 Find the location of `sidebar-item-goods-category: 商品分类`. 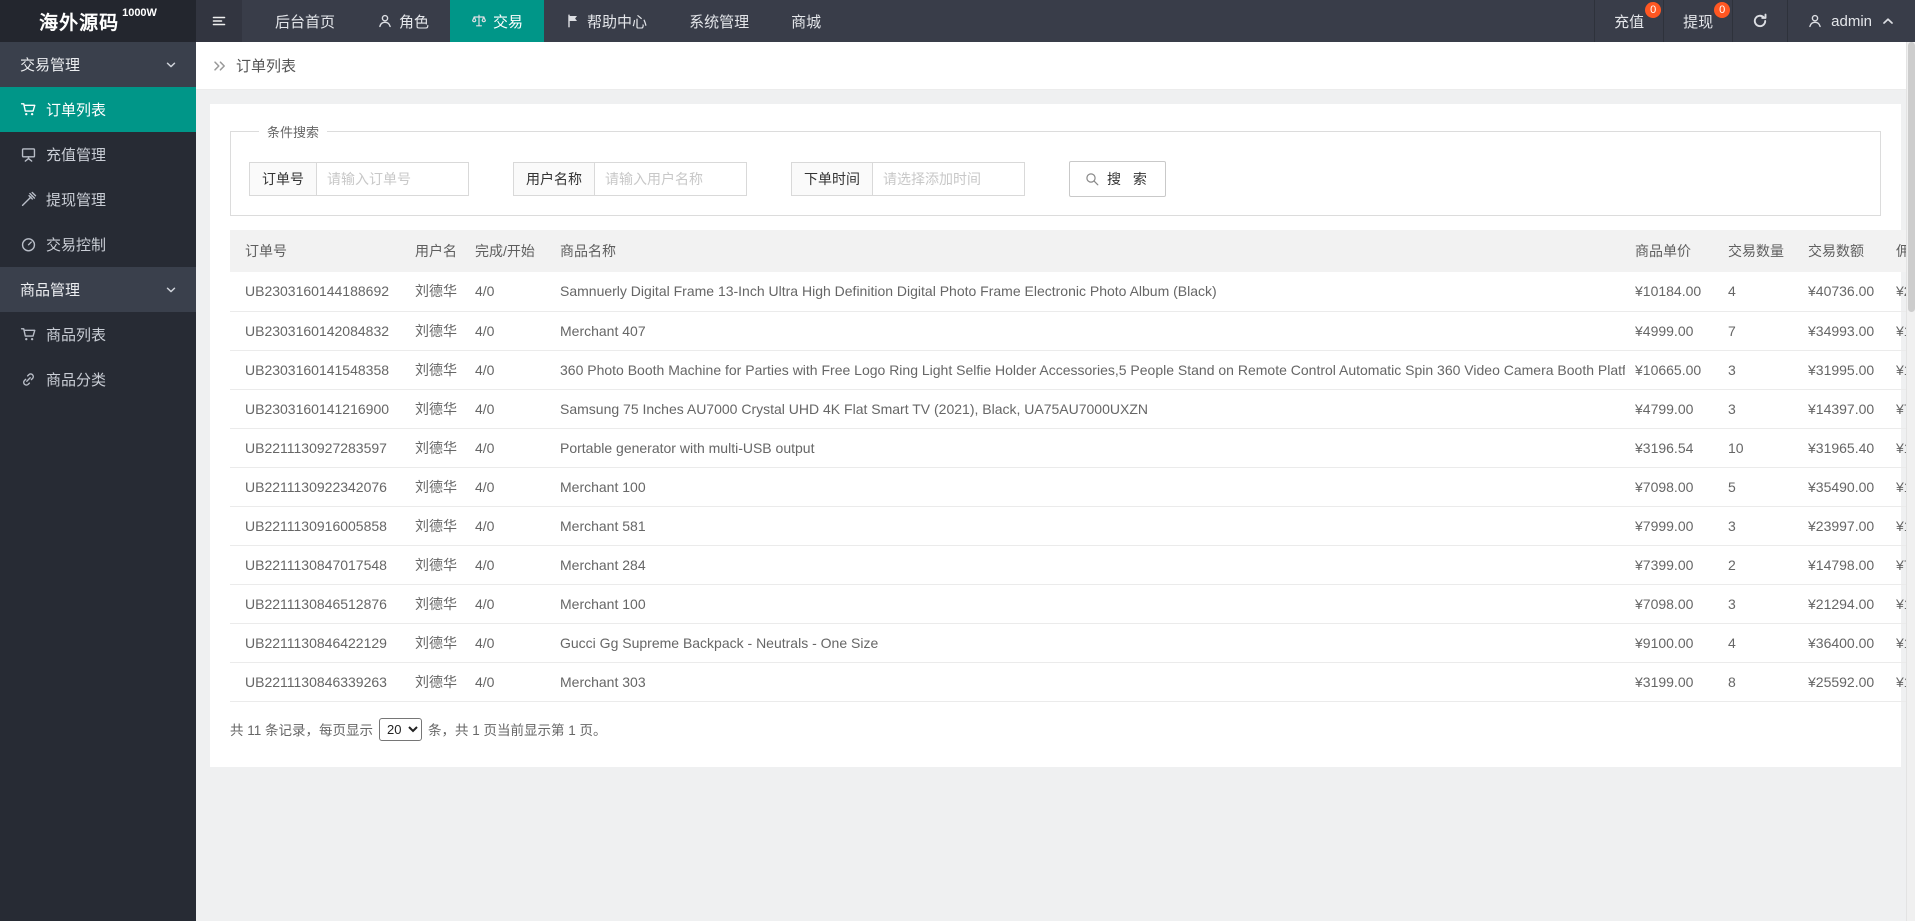

sidebar-item-goods-category: 商品分类 is located at coordinates (98, 379).